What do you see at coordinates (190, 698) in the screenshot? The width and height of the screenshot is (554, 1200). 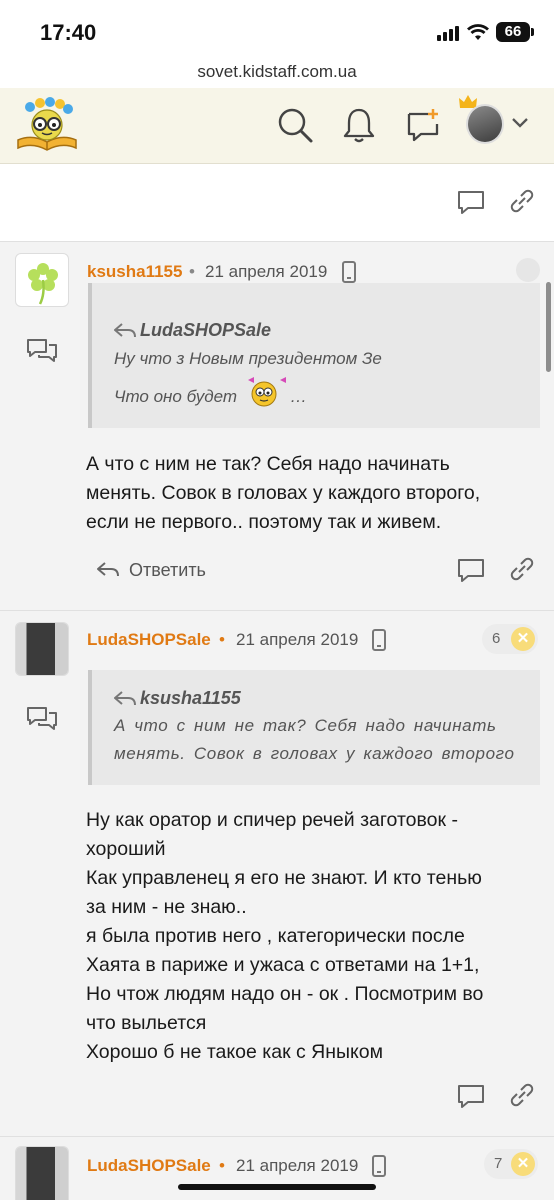 I see `quote-author: ksusha1155` at bounding box center [190, 698].